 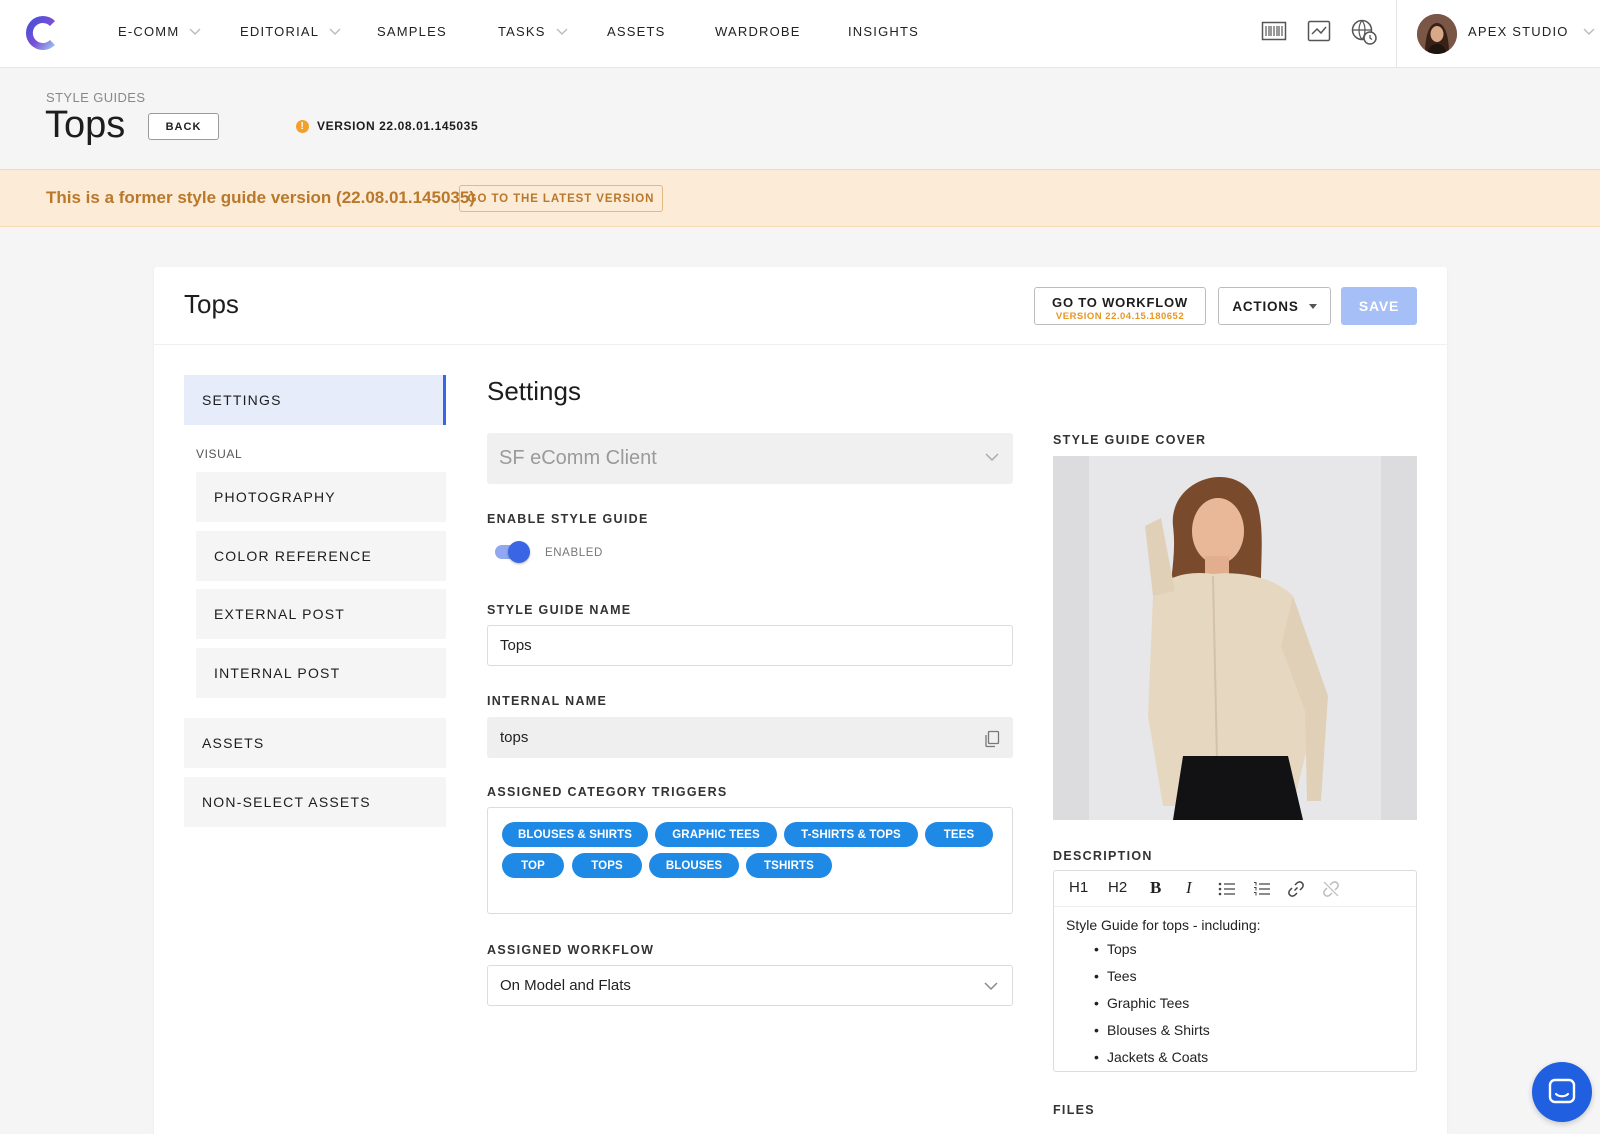 What do you see at coordinates (716, 834) in the screenshot?
I see `tag-graphic-tees: GRAPHIC TEES` at bounding box center [716, 834].